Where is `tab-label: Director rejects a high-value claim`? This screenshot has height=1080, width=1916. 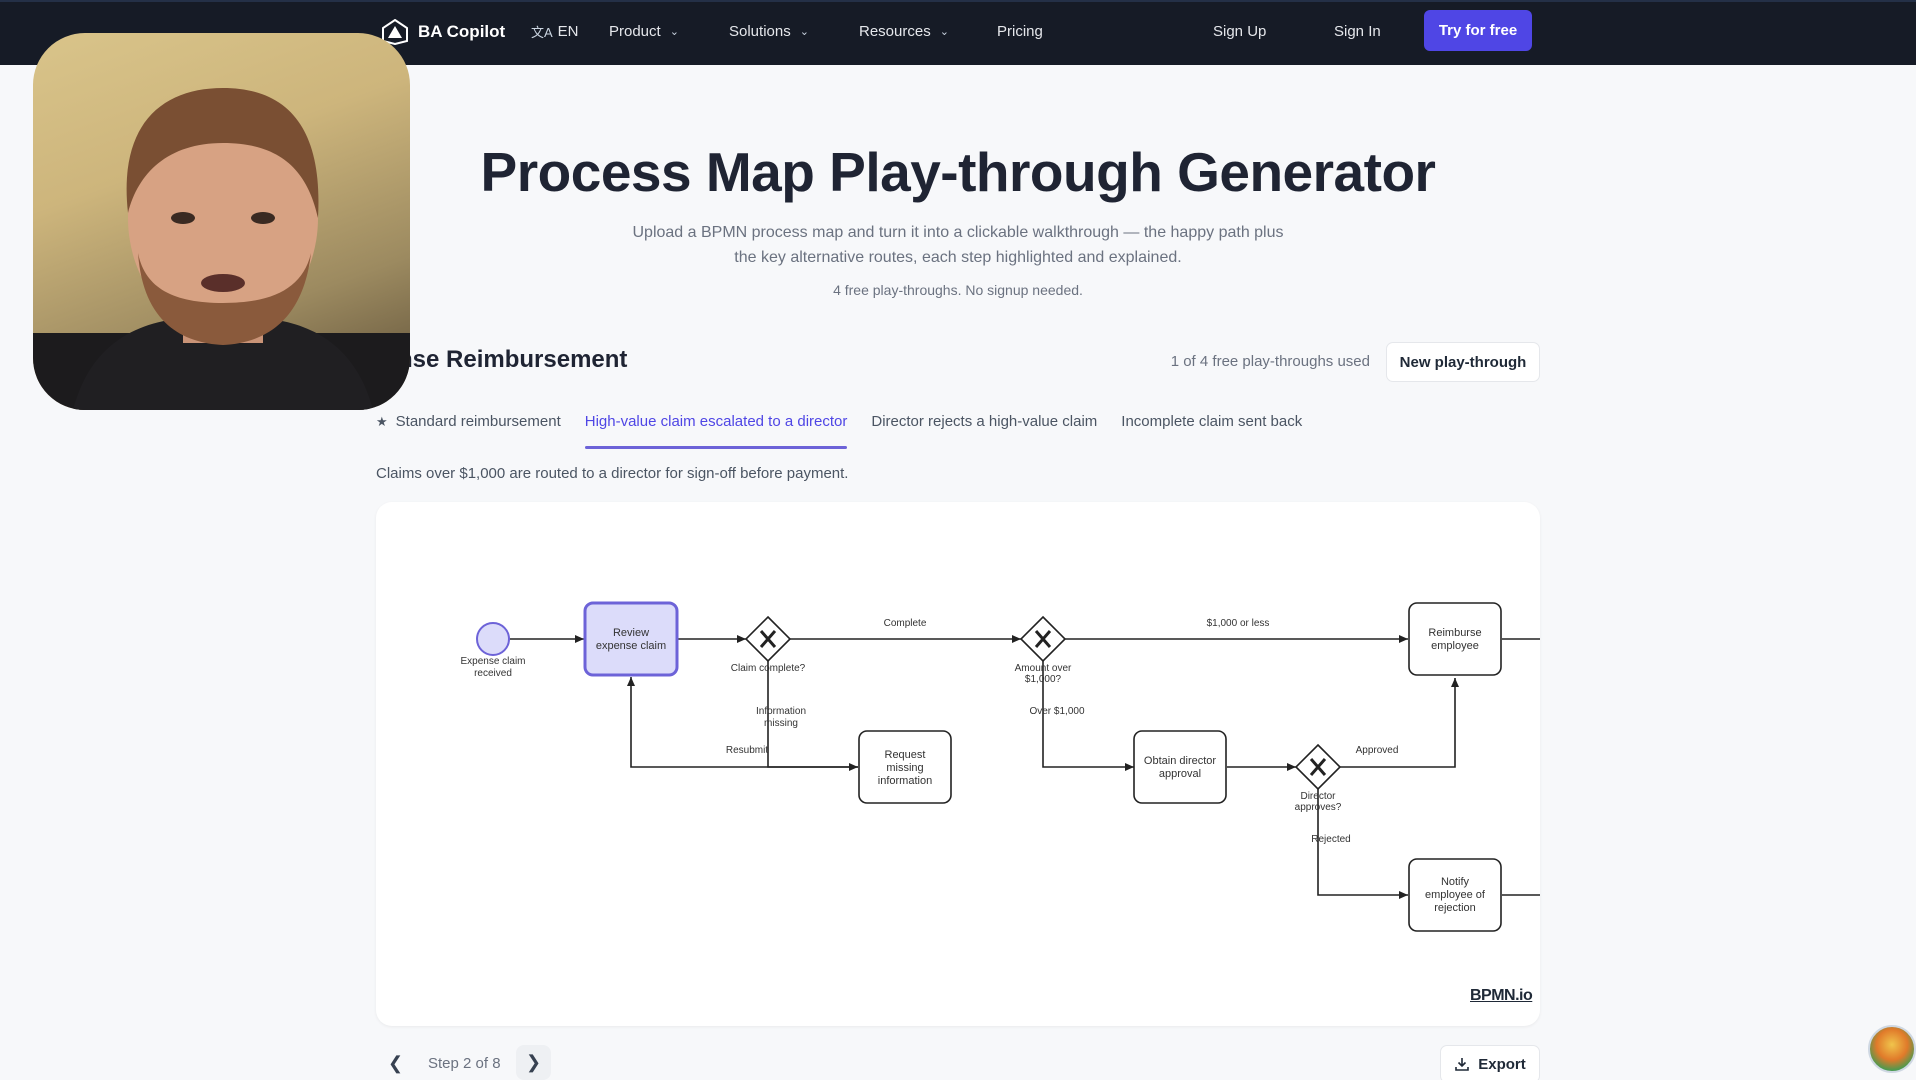
tab-label: Director rejects a high-value claim is located at coordinates (984, 421).